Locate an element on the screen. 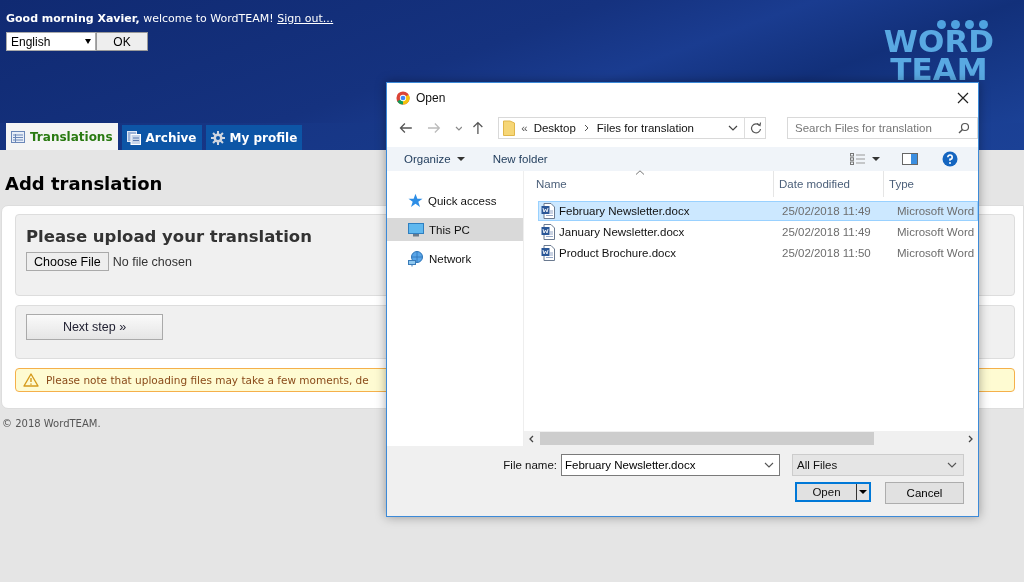 This screenshot has width=1024, height=582. file-name: February Newsletter.docx is located at coordinates (624, 211).